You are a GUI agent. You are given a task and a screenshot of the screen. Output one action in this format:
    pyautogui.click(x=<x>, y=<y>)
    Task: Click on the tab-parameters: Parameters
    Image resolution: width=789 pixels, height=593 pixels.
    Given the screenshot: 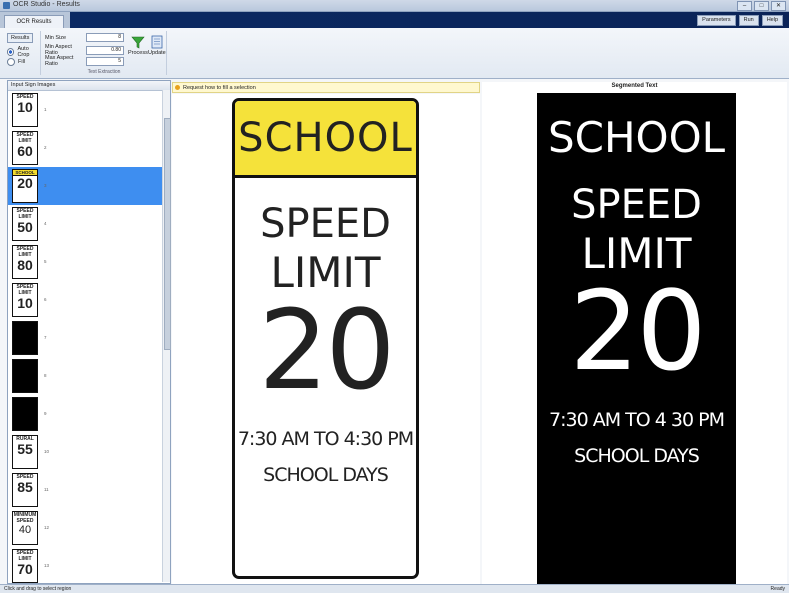 What is the action you would take?
    pyautogui.click(x=716, y=20)
    